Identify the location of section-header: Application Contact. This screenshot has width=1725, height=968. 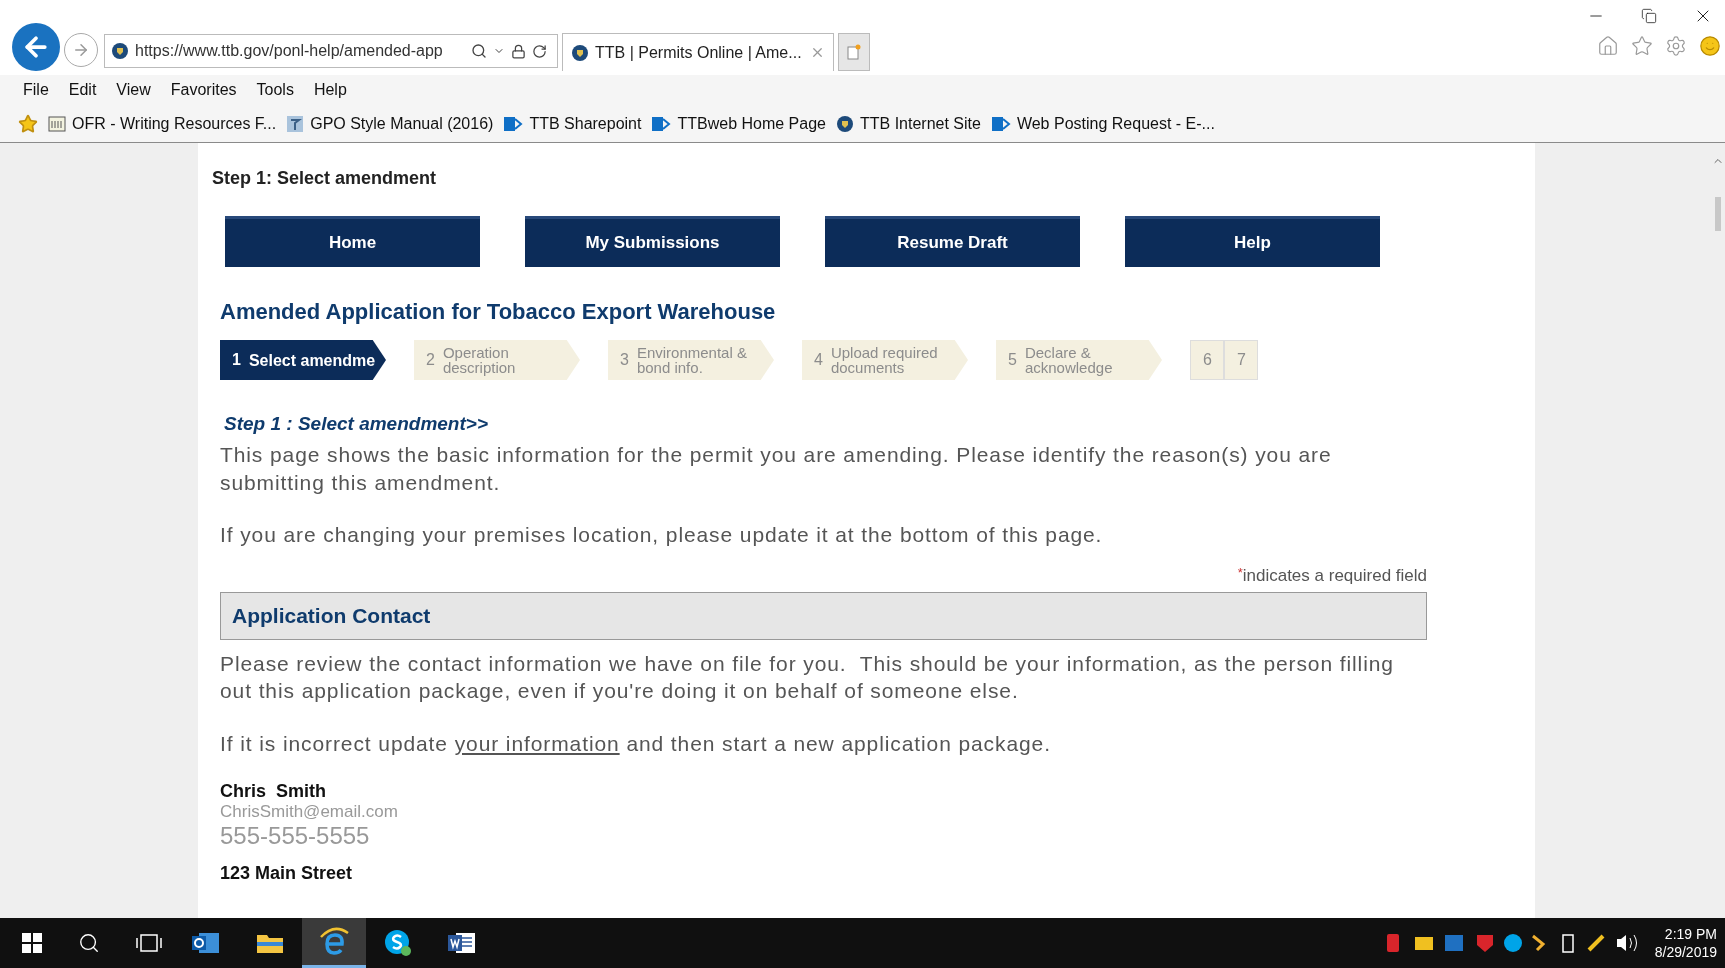
(823, 616).